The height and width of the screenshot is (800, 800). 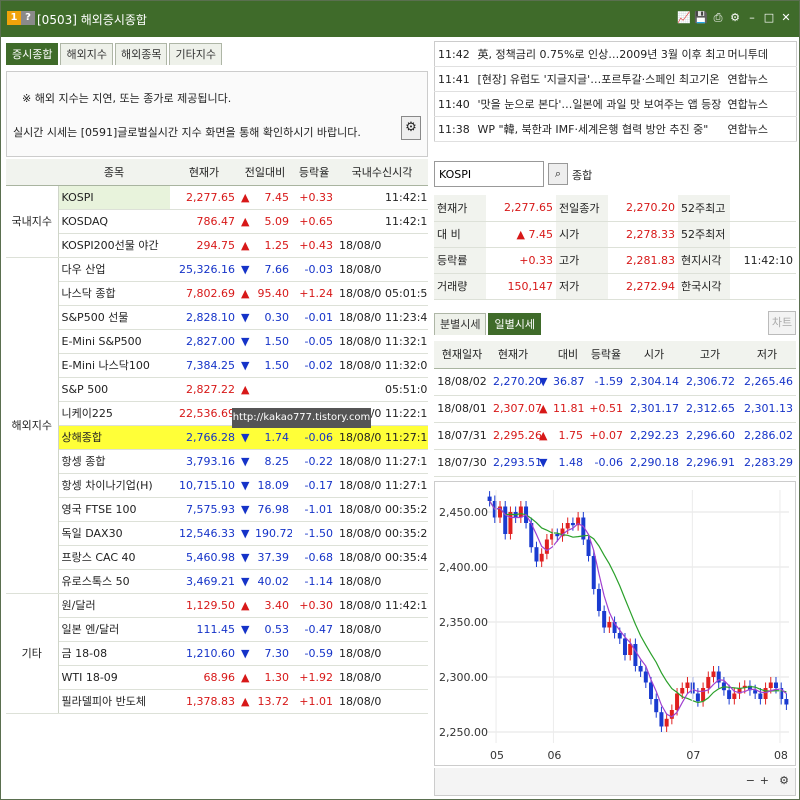 I want to click on maximize-button: □, so click(x=769, y=18).